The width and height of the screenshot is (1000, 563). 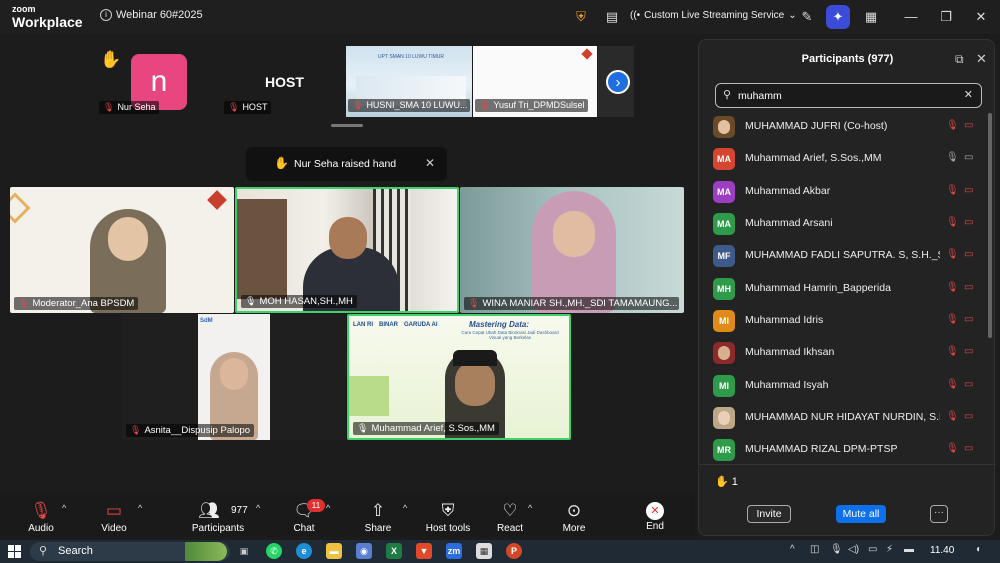 What do you see at coordinates (510, 515) in the screenshot?
I see `react-button: ♡ React` at bounding box center [510, 515].